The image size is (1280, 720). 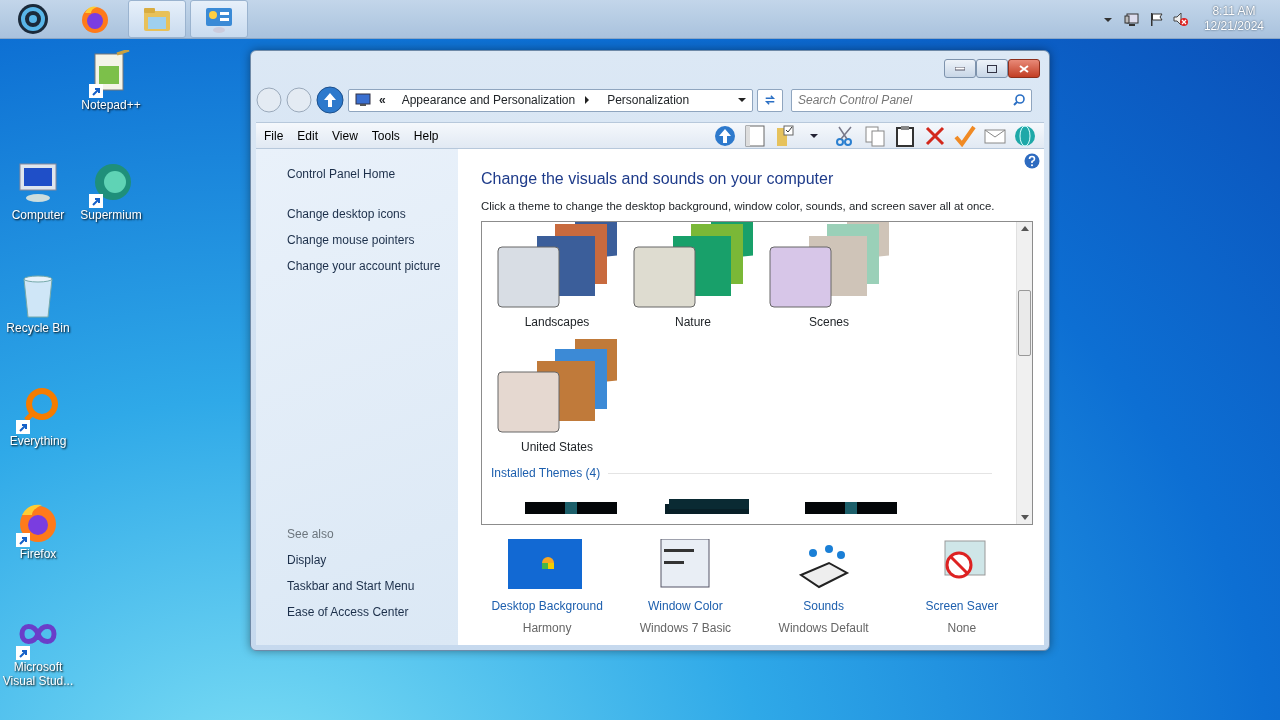 I want to click on maximize-button, so click(x=992, y=68).